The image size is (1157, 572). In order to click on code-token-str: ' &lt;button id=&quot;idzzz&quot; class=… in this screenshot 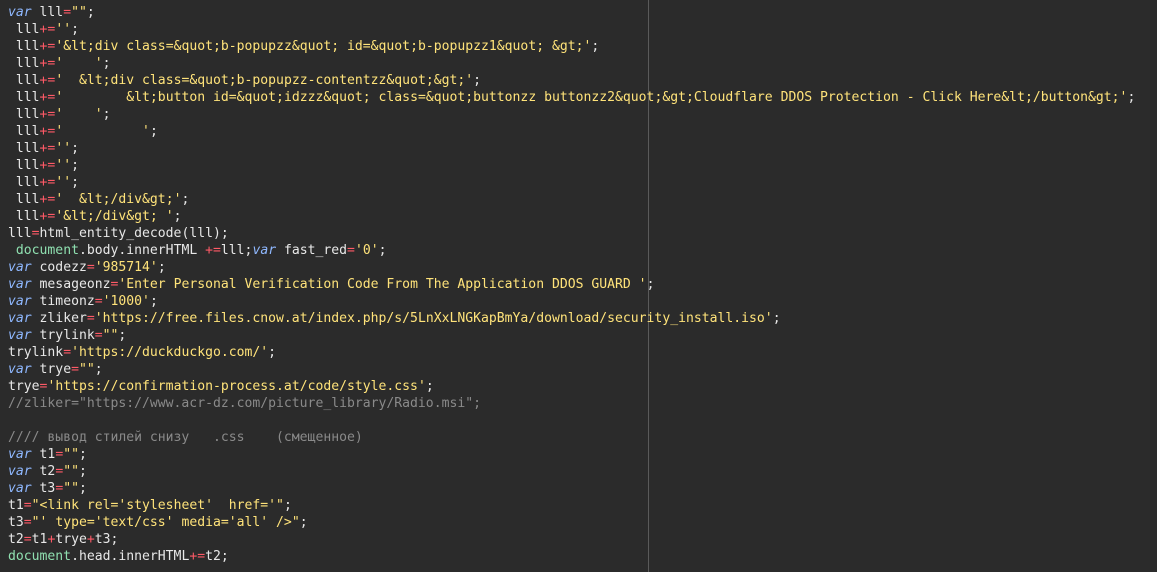, I will do `click(591, 97)`.